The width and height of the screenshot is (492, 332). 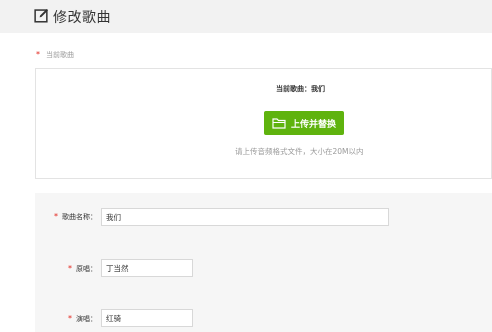 I want to click on performer-label: * 演唱：, so click(x=82, y=318).